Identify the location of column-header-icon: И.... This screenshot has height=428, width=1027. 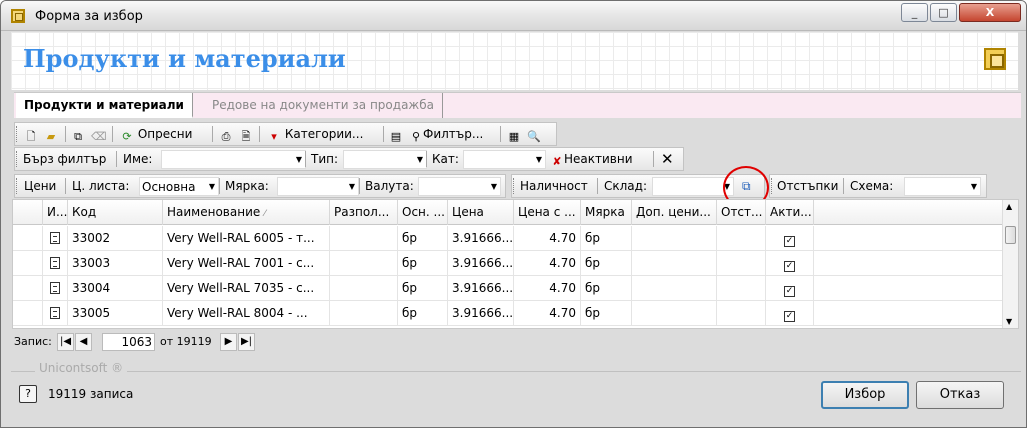
(55, 212).